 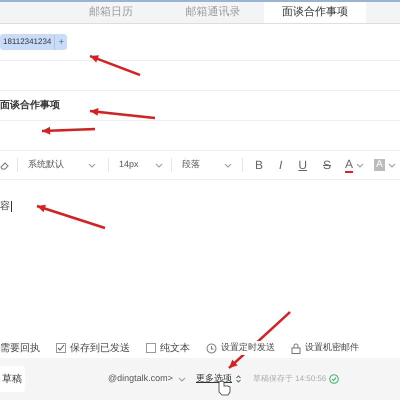 I want to click on option-label: 纯文本, so click(x=175, y=348).